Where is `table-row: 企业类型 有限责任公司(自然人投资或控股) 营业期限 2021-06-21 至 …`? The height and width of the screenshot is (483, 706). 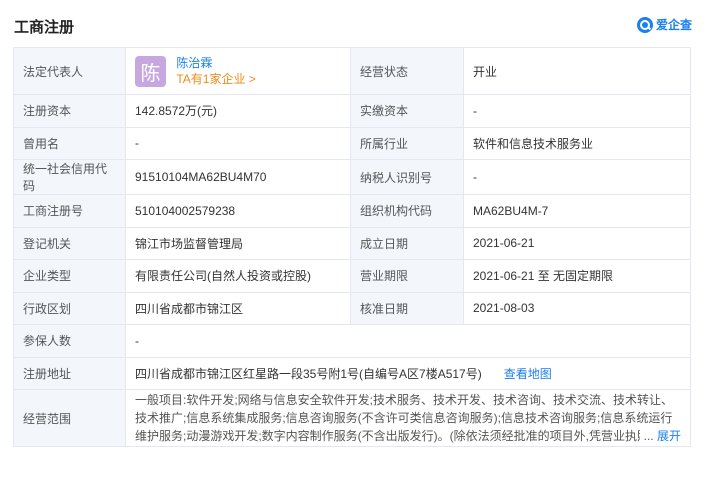 table-row: 企业类型 有限责任公司(自然人投资或控股) 营业期限 2021-06-21 至 … is located at coordinates (352, 276).